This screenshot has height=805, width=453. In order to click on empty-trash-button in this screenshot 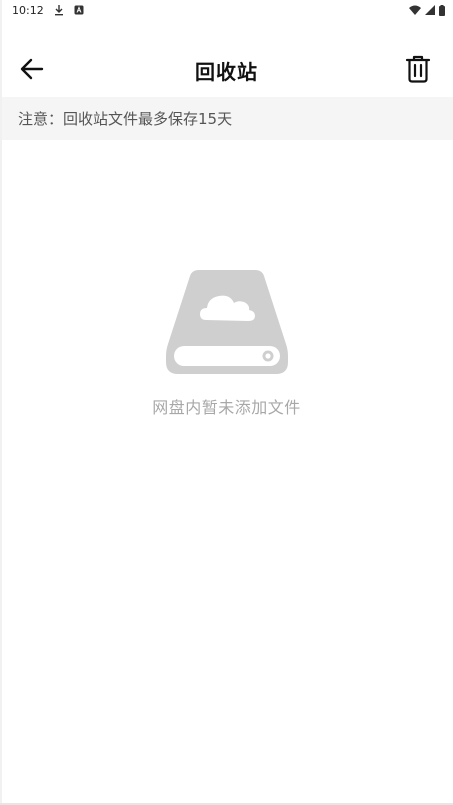, I will do `click(418, 69)`.